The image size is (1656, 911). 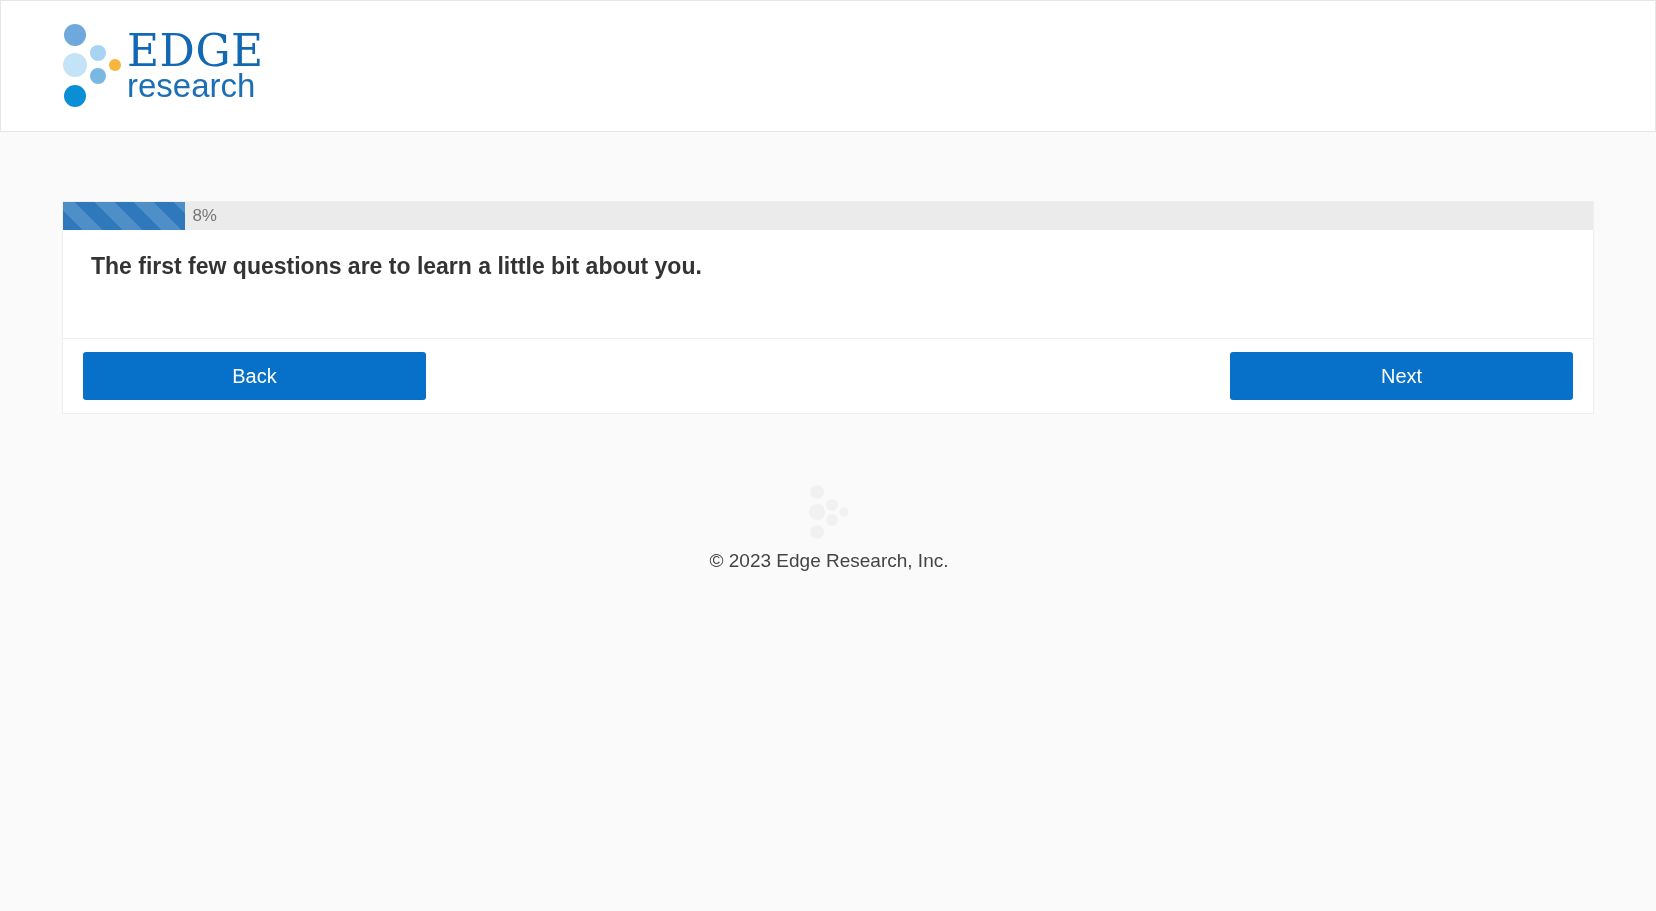 I want to click on back-button: Back, so click(x=254, y=376).